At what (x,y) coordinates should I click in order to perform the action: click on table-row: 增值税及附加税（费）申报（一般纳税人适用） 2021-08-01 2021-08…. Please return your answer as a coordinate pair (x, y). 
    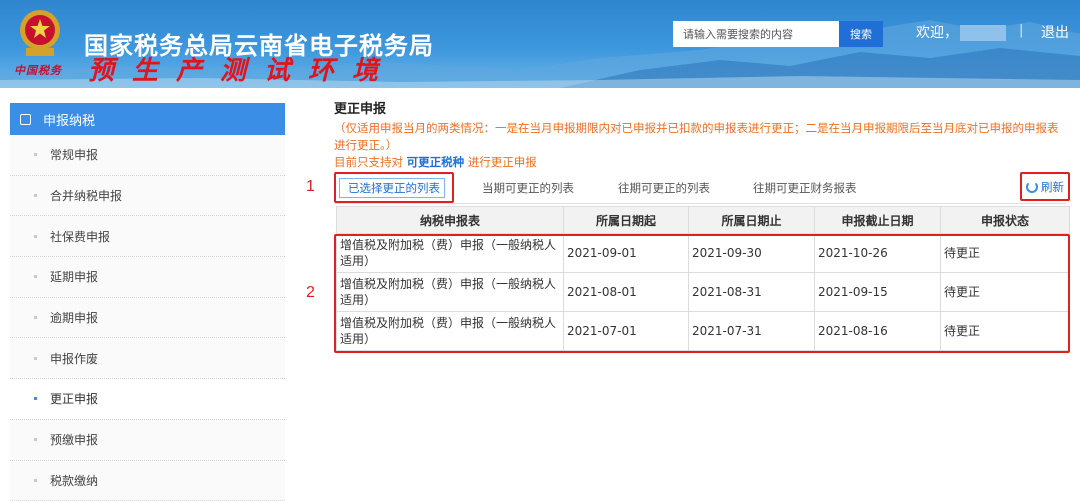
    Looking at the image, I should click on (703, 292).